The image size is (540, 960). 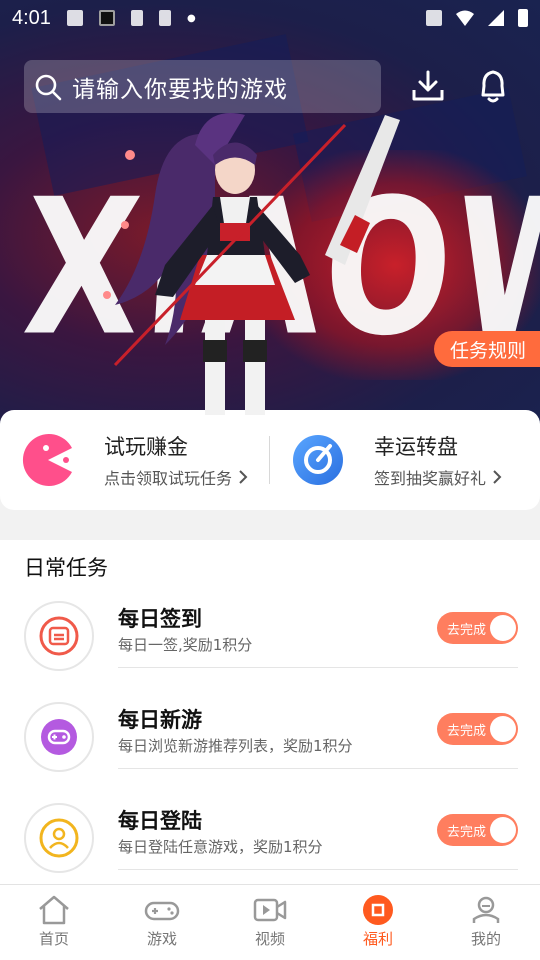 I want to click on video-icon, so click(x=270, y=910).